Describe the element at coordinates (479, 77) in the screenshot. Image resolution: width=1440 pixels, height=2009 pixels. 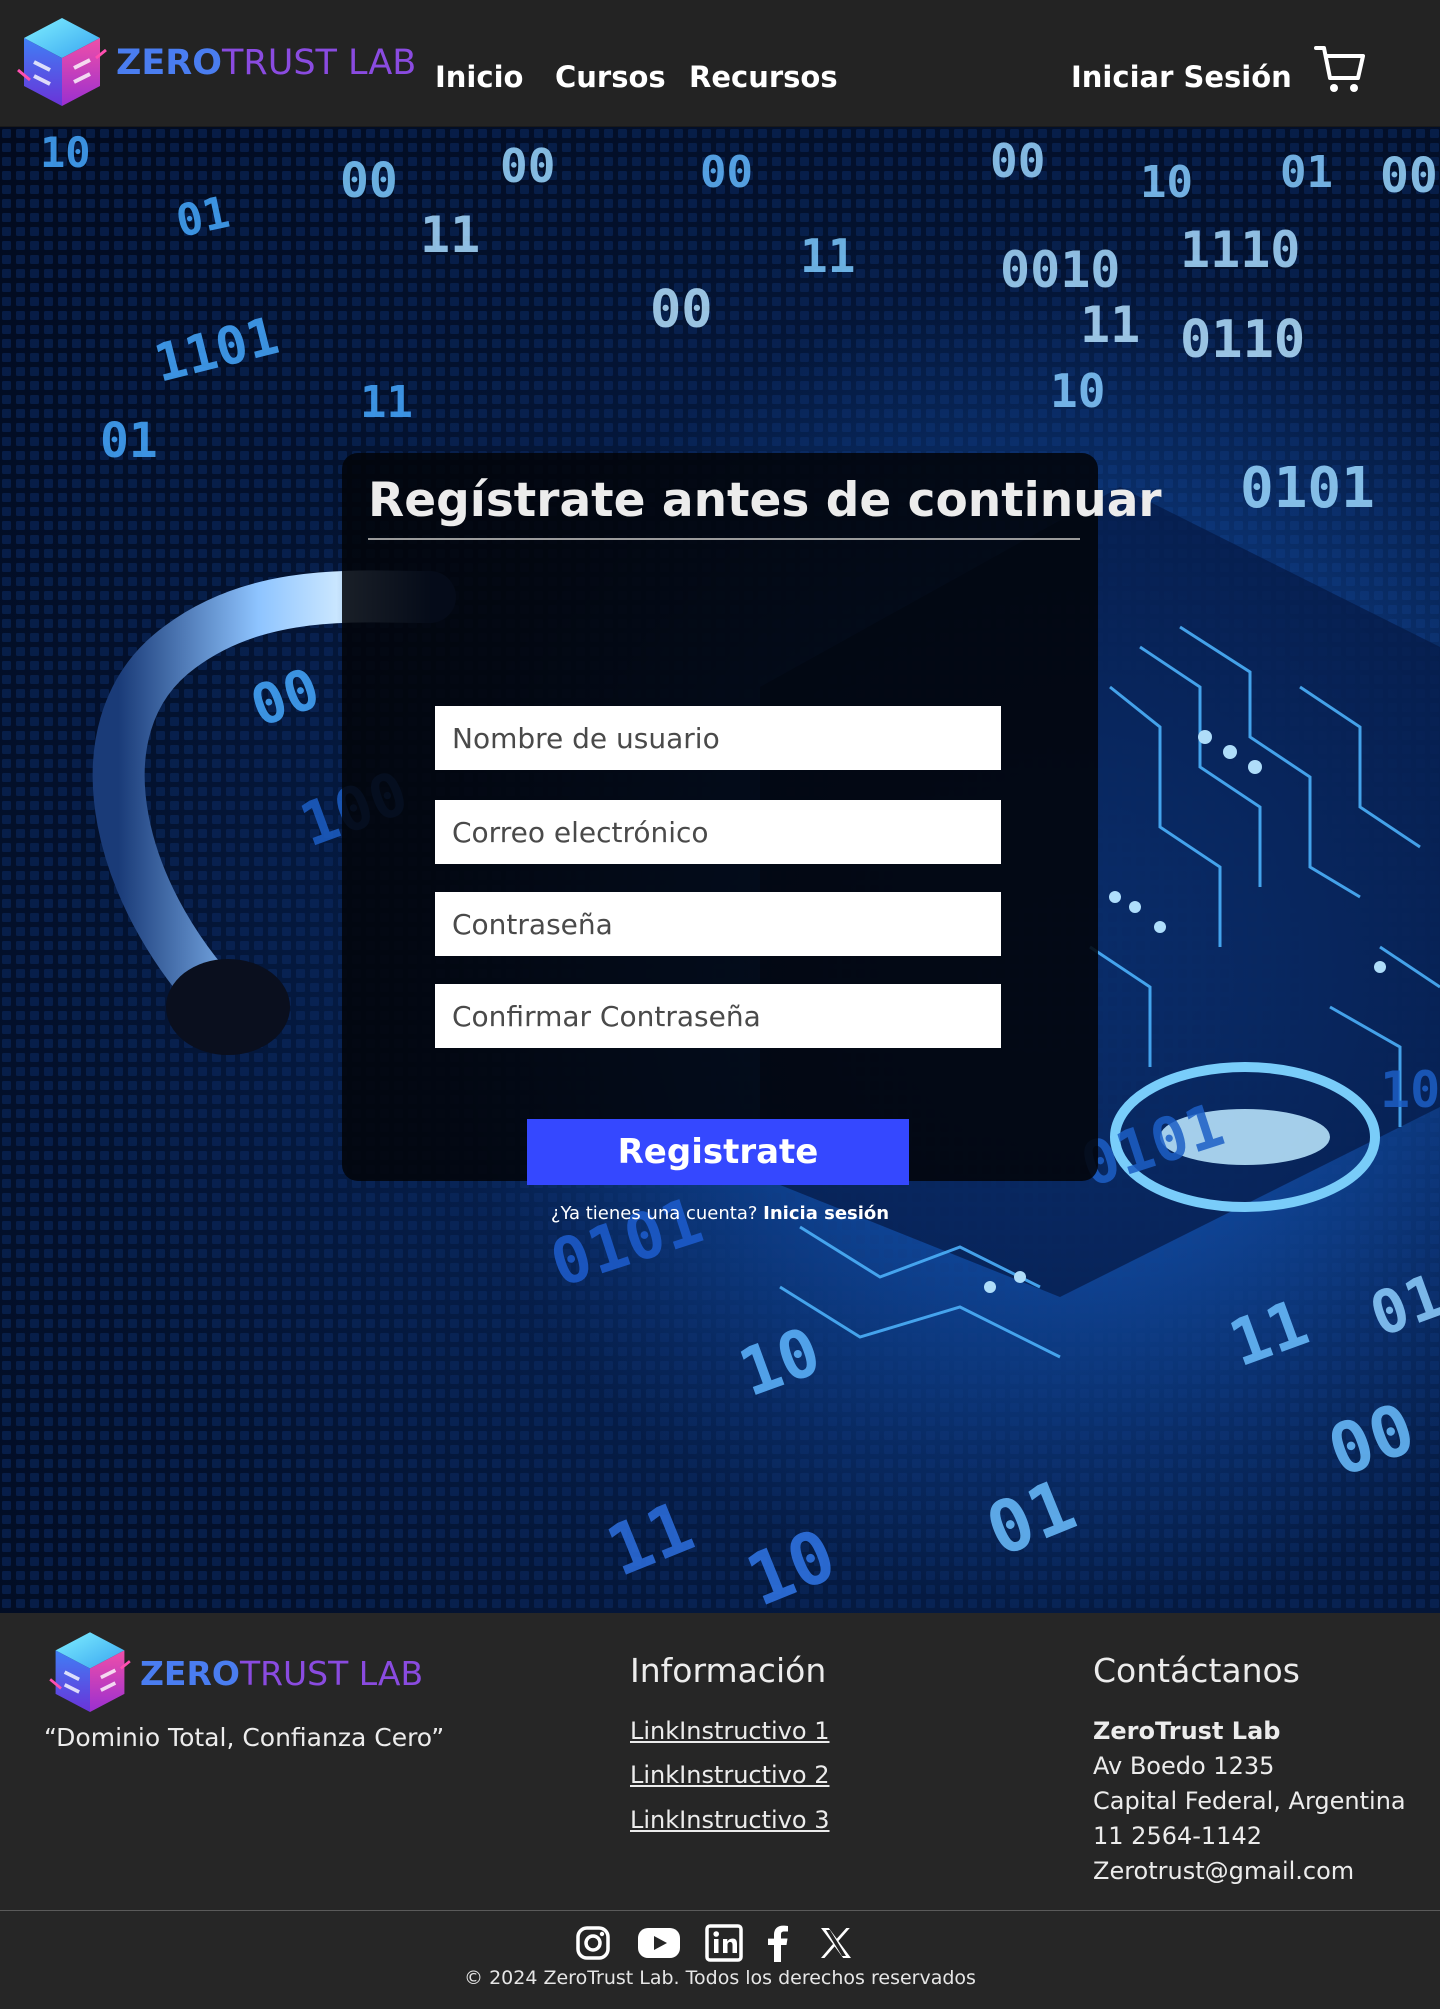
I see `nav-inicio: Inicio` at that location.